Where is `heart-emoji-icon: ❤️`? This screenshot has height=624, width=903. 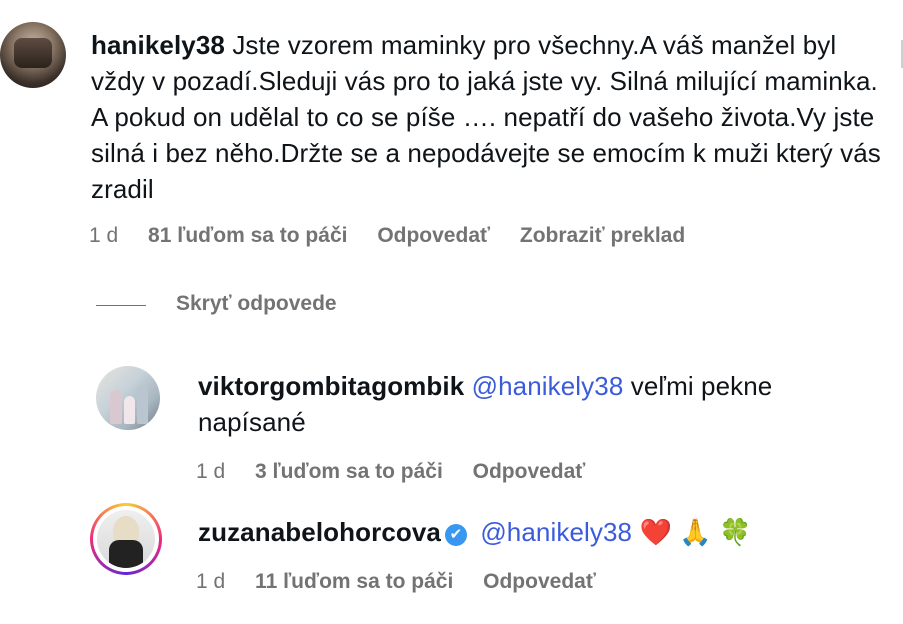 heart-emoji-icon: ❤️ is located at coordinates (655, 533).